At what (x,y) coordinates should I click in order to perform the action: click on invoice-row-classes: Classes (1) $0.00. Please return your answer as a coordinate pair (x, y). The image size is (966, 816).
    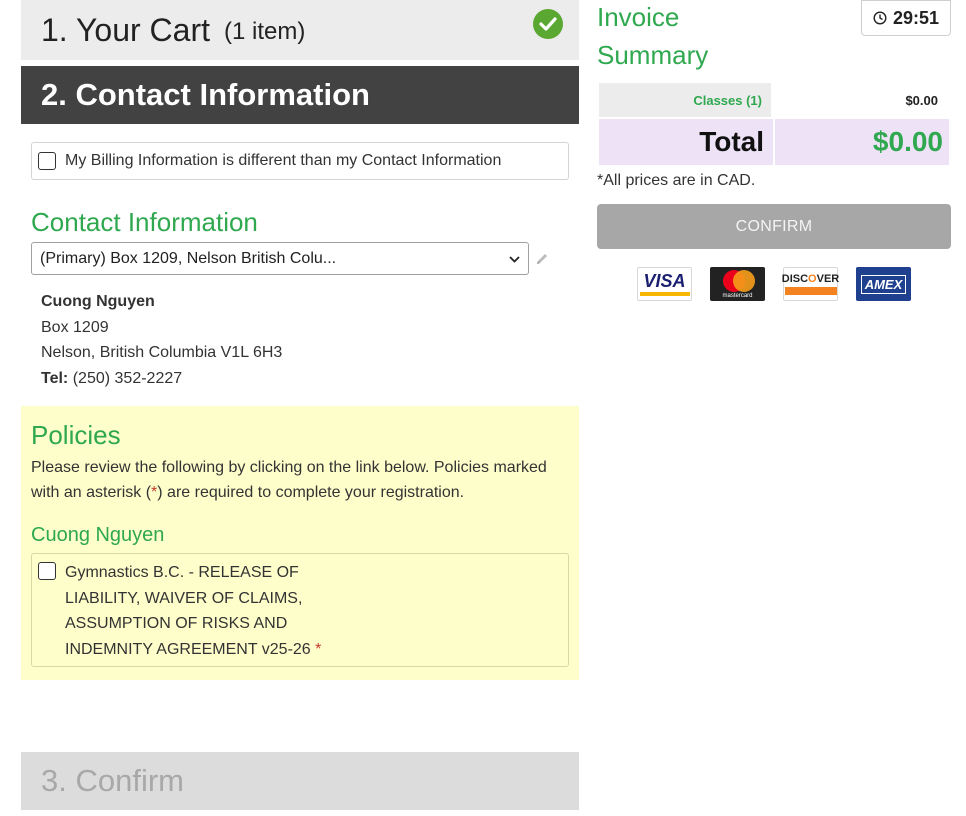
    Looking at the image, I should click on (774, 100).